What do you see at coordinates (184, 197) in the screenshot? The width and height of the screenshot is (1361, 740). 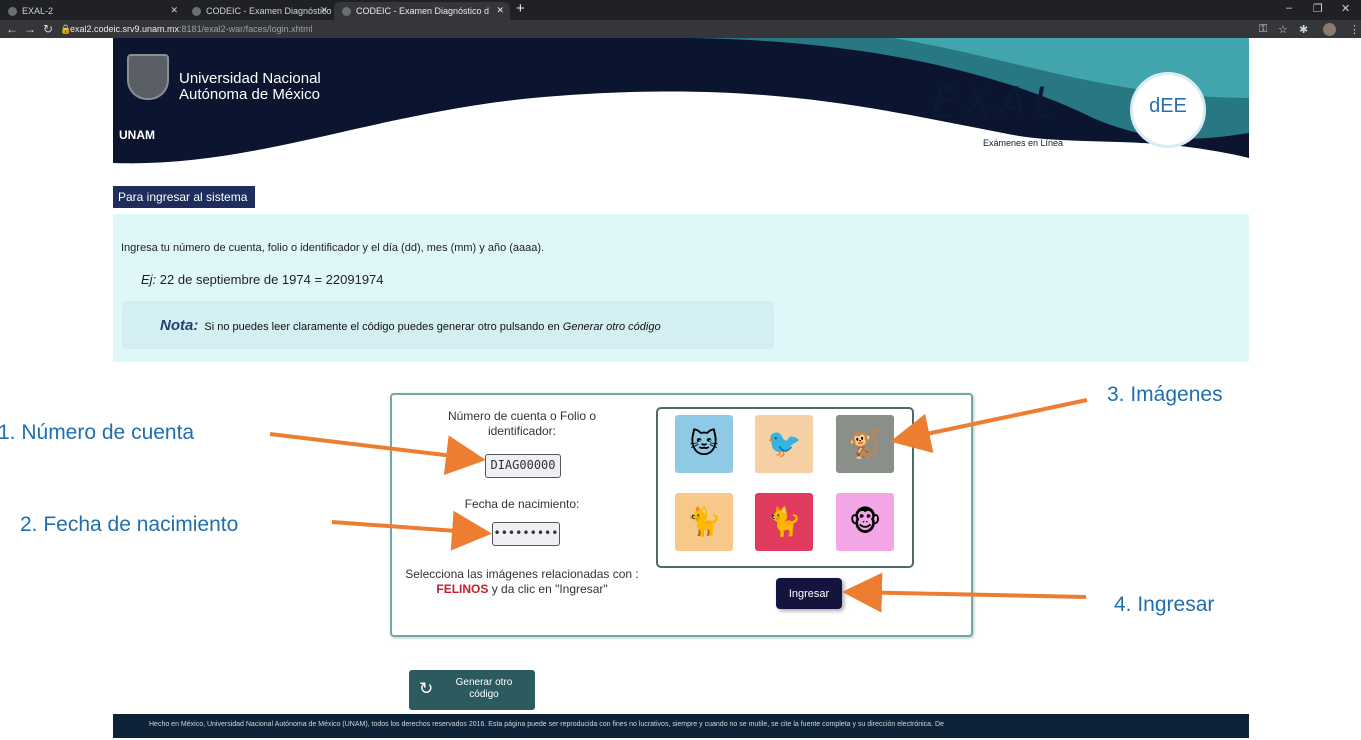 I see `section-title: Para ingresar al sistema` at bounding box center [184, 197].